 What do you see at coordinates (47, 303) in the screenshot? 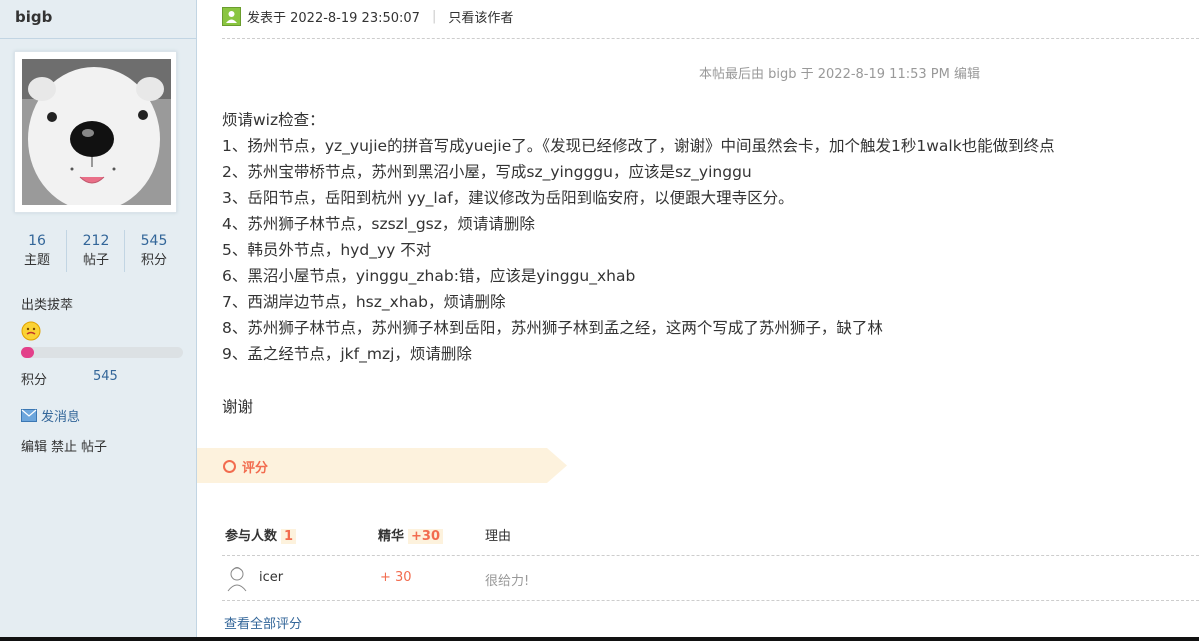
I see `user-group: 出类拔萃` at bounding box center [47, 303].